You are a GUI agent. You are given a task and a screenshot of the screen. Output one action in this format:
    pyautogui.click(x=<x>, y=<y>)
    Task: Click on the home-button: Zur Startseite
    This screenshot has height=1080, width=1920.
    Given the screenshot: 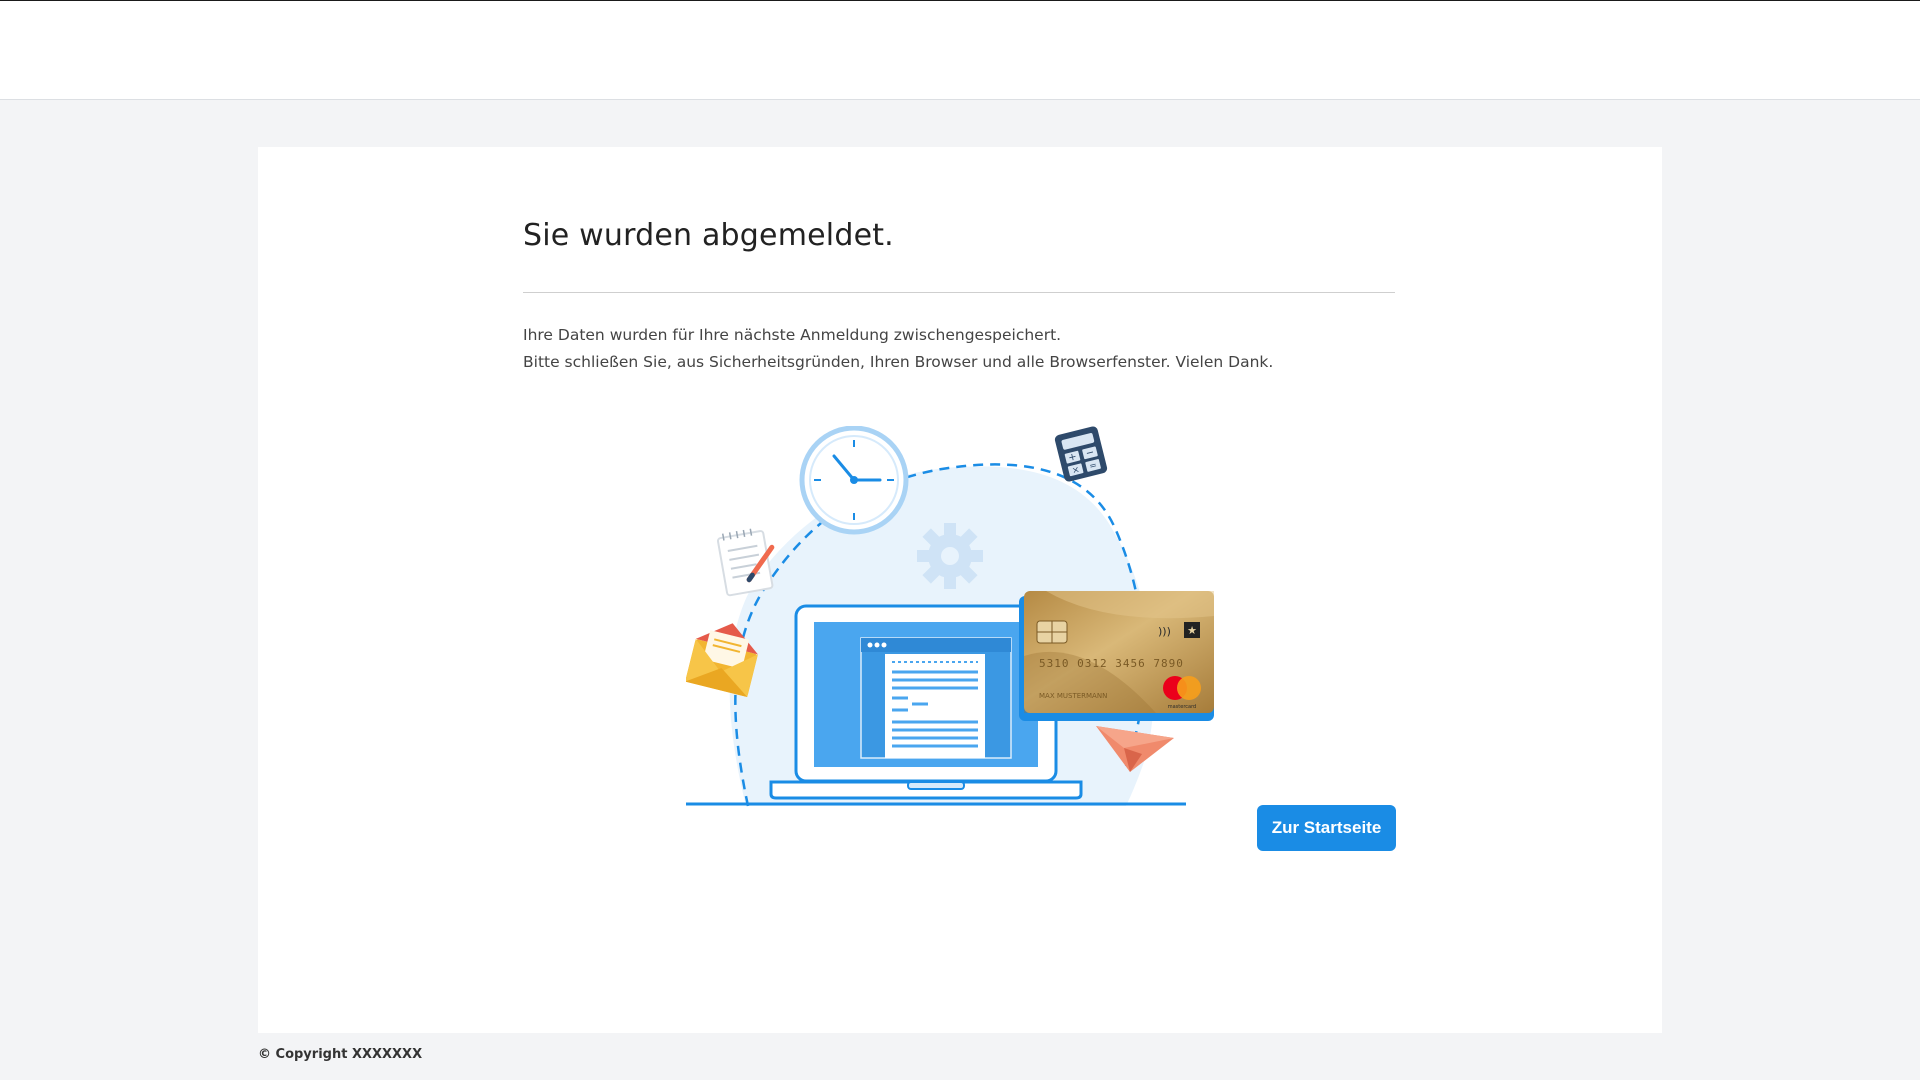 What is the action you would take?
    pyautogui.click(x=1326, y=828)
    